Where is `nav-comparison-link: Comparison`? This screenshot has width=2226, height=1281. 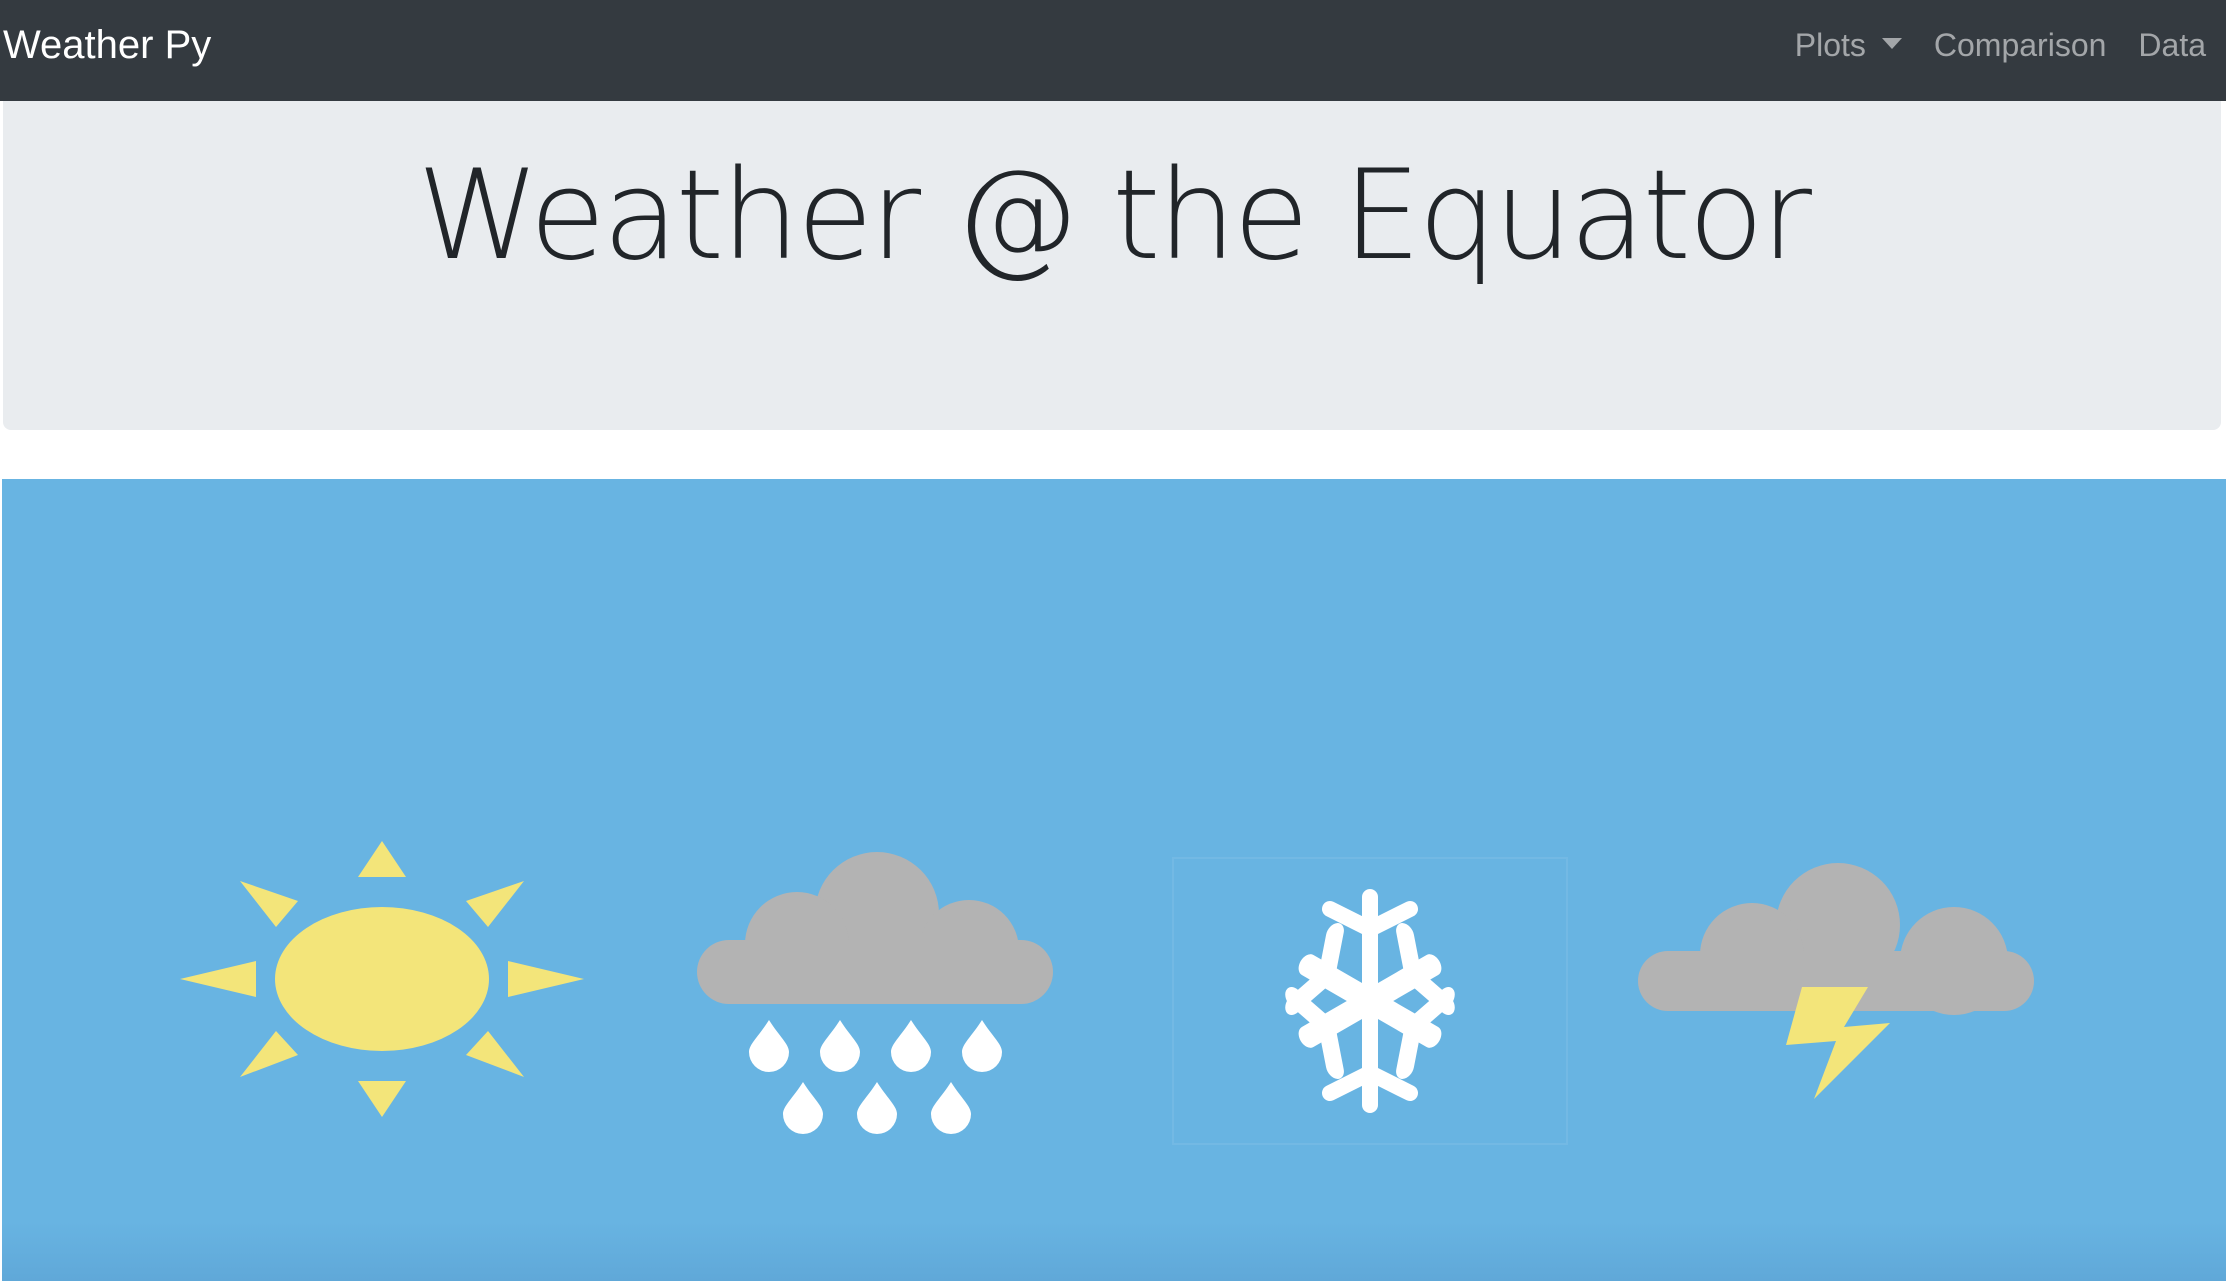 nav-comparison-link: Comparison is located at coordinates (2020, 45).